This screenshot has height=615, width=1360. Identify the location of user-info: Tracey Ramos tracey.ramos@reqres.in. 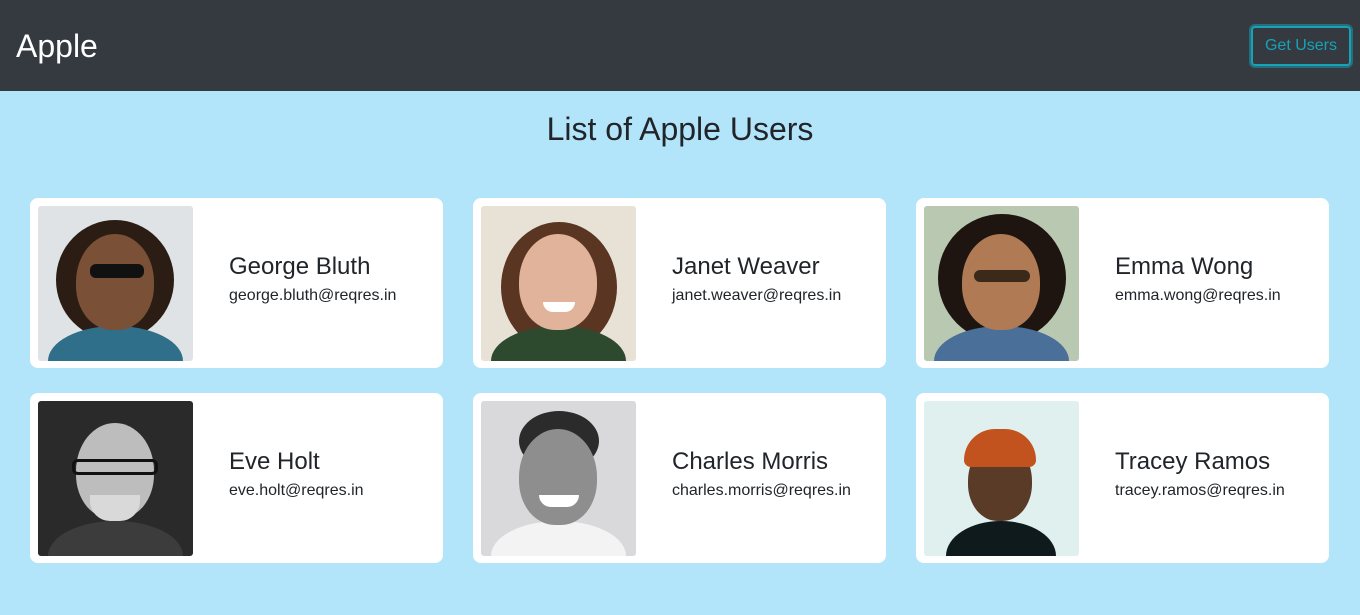
(1200, 474).